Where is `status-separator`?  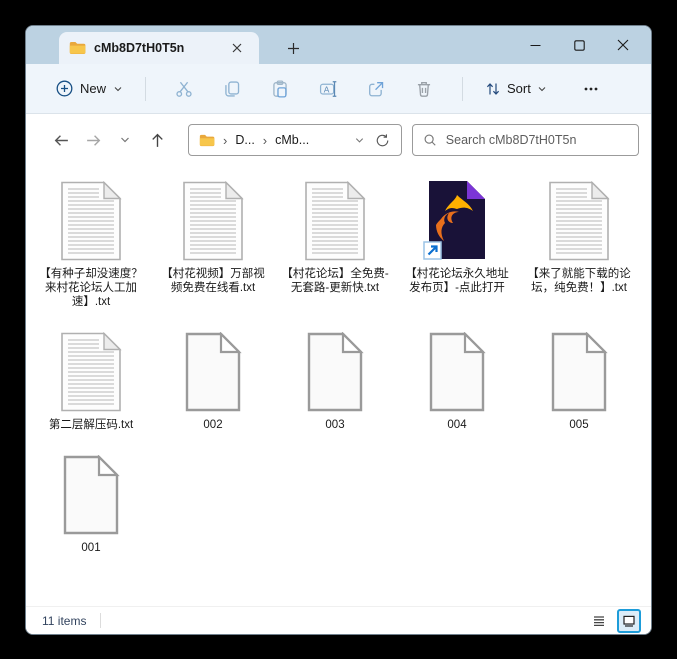 status-separator is located at coordinates (101, 620).